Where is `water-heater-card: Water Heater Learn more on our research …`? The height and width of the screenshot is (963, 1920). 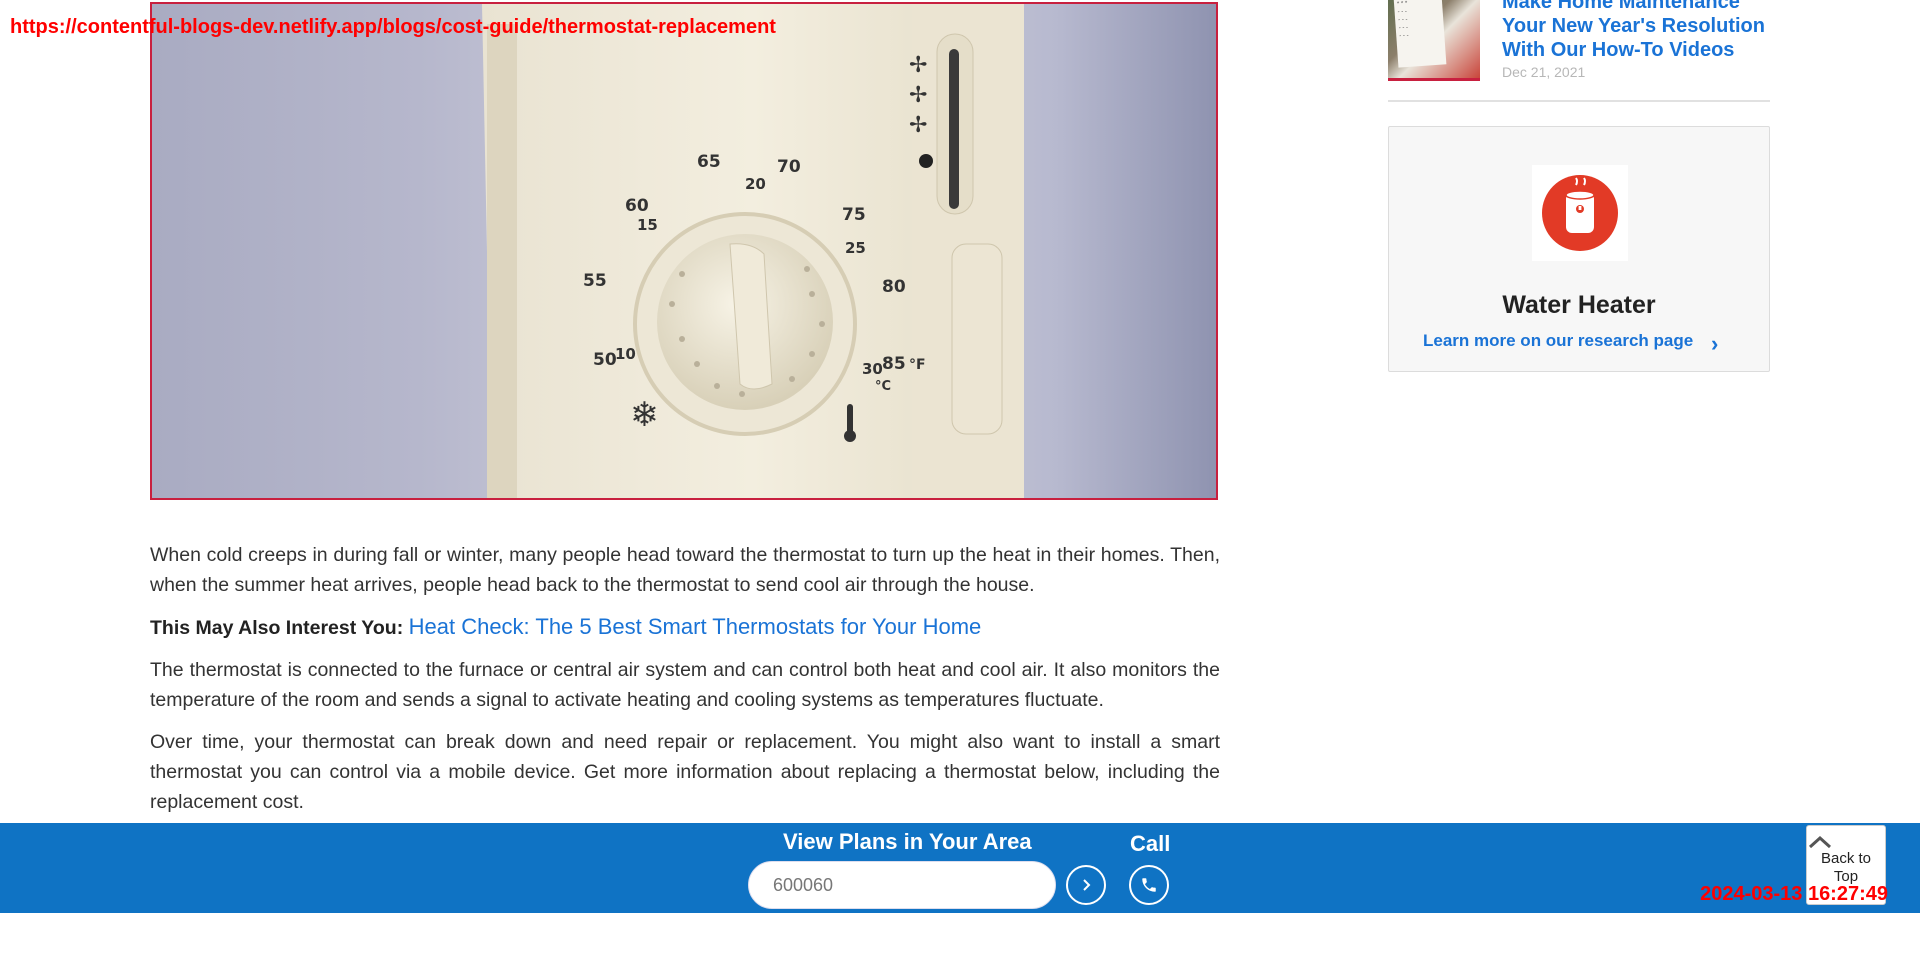 water-heater-card: Water Heater Learn more on our research … is located at coordinates (1579, 249).